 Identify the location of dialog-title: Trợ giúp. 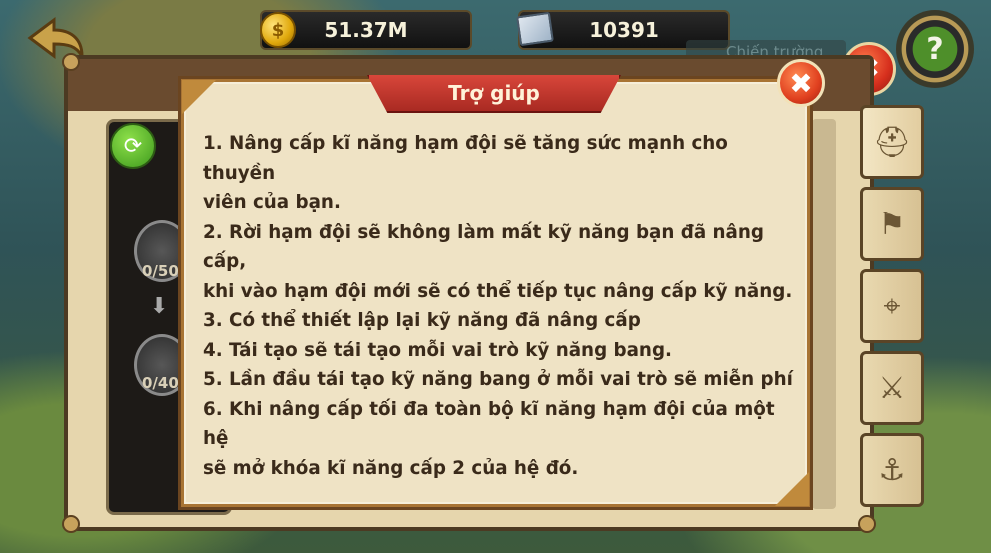
(494, 93).